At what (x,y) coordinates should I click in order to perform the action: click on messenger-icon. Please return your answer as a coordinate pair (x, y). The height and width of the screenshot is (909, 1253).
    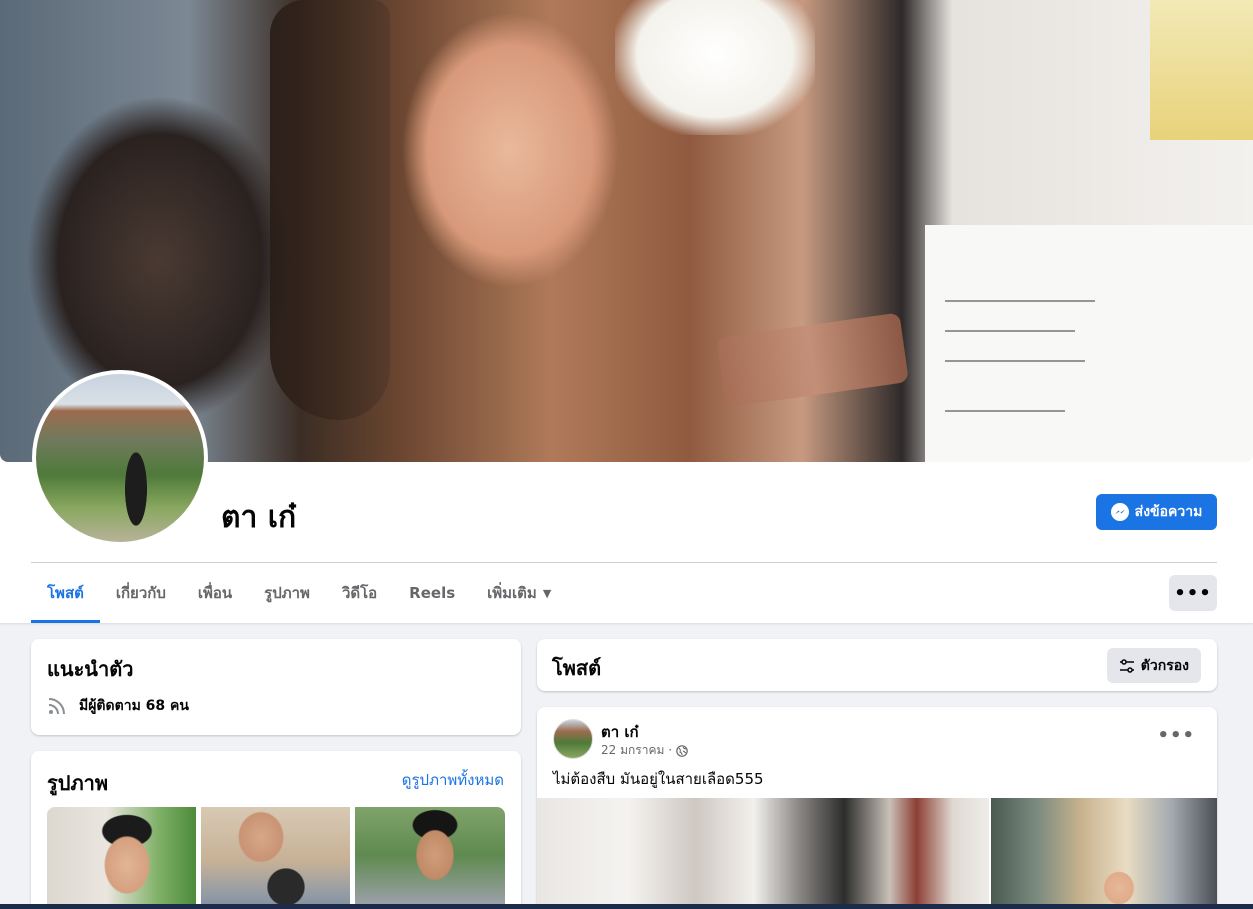
    Looking at the image, I should click on (1119, 512).